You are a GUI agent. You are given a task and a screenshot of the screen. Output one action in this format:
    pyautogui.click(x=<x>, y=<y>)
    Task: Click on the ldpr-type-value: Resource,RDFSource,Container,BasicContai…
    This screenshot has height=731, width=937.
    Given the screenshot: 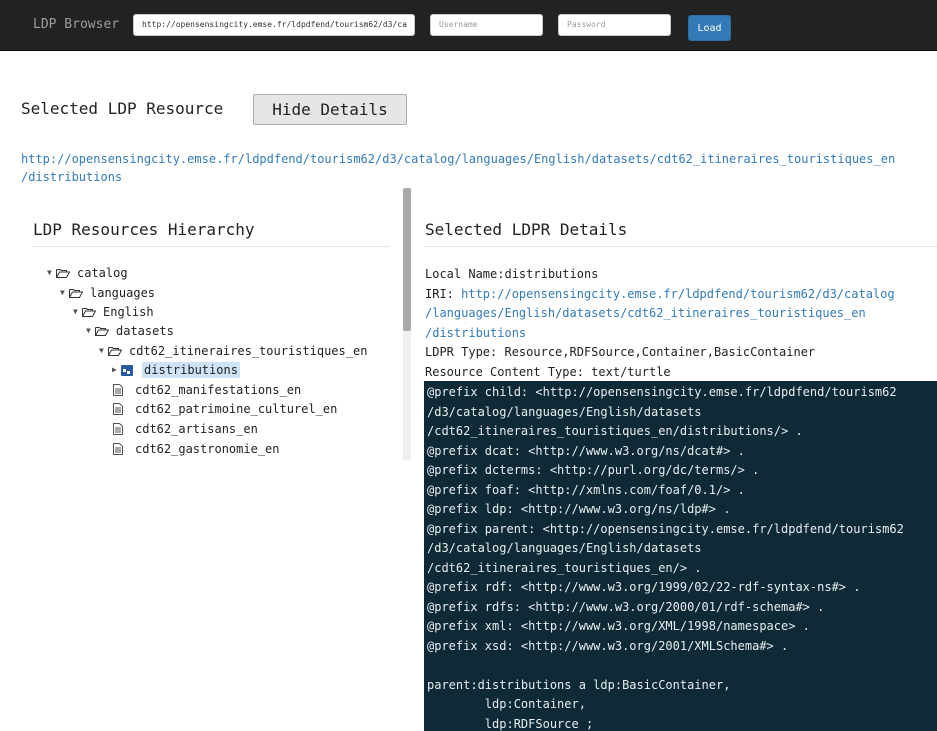 What is the action you would take?
    pyautogui.click(x=660, y=352)
    